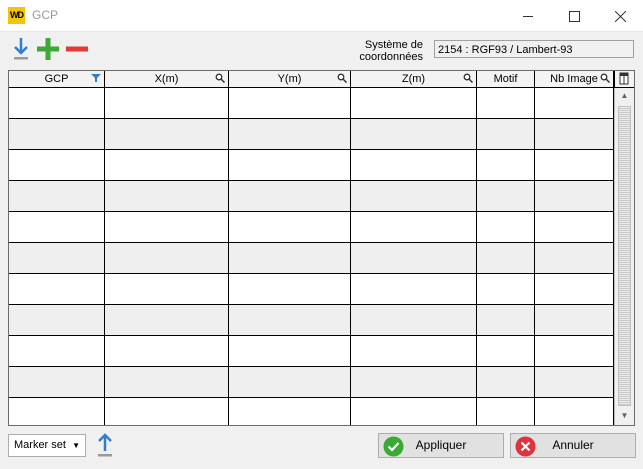  What do you see at coordinates (573, 445) in the screenshot?
I see `cancel-button: Annuler` at bounding box center [573, 445].